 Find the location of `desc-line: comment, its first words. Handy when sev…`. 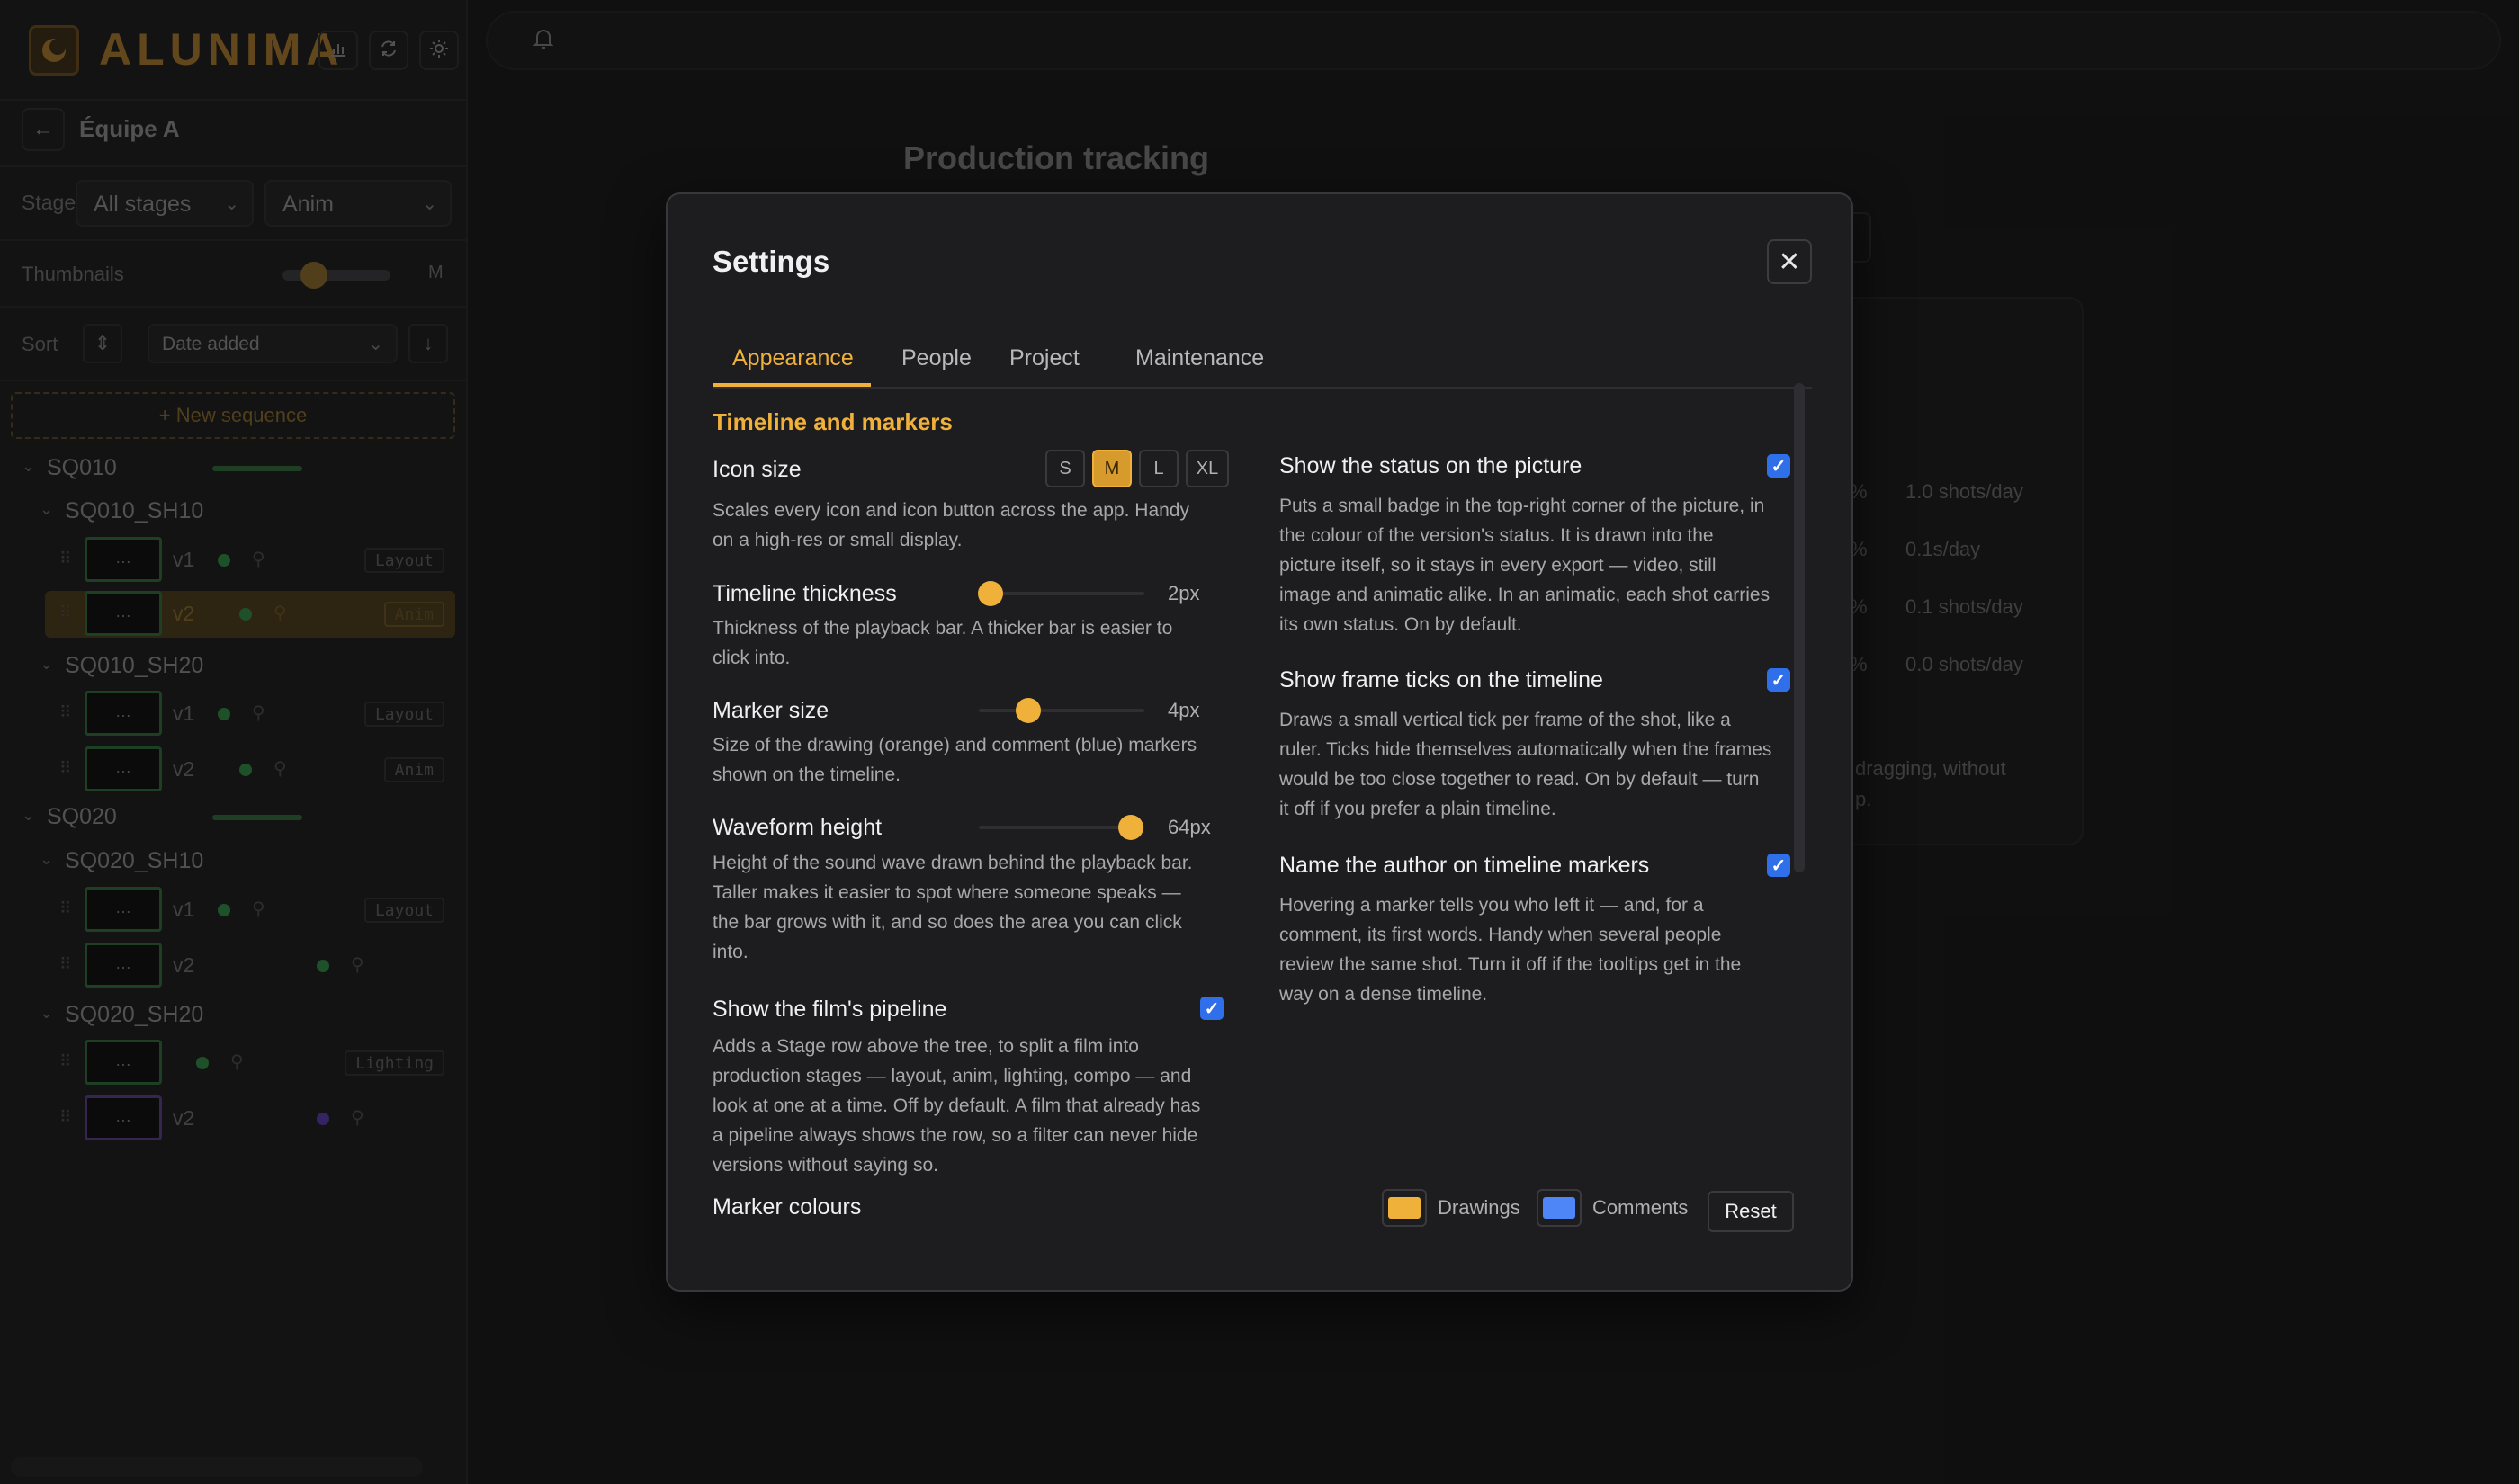

desc-line: comment, its first words. Handy when sev… is located at coordinates (1500, 935).